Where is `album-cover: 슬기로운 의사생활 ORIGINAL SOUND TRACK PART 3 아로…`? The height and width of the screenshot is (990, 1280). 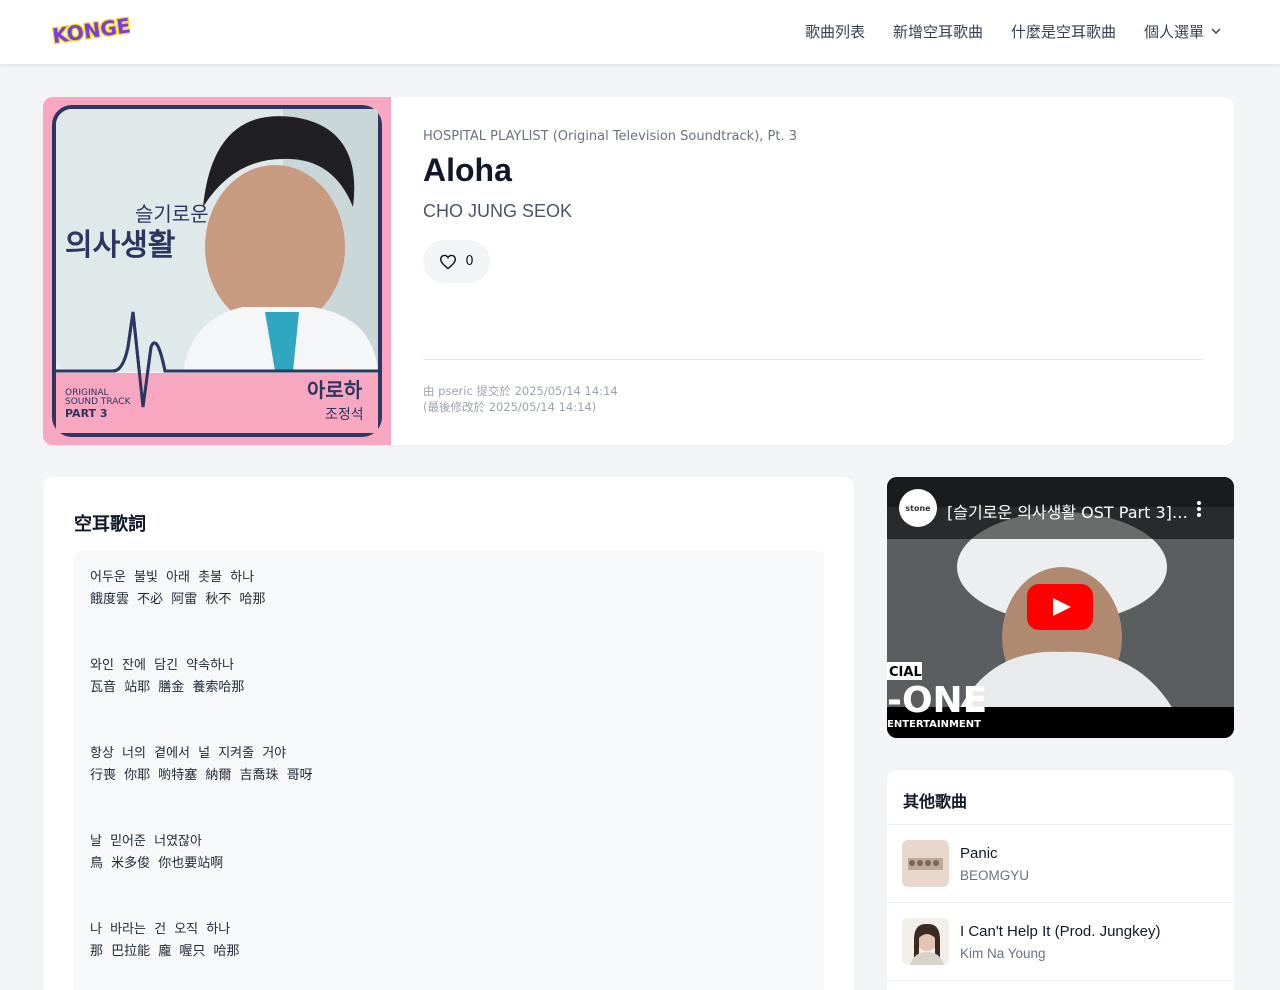 album-cover: 슬기로운 의사생활 ORIGINAL SOUND TRACK PART 3 아로… is located at coordinates (217, 271).